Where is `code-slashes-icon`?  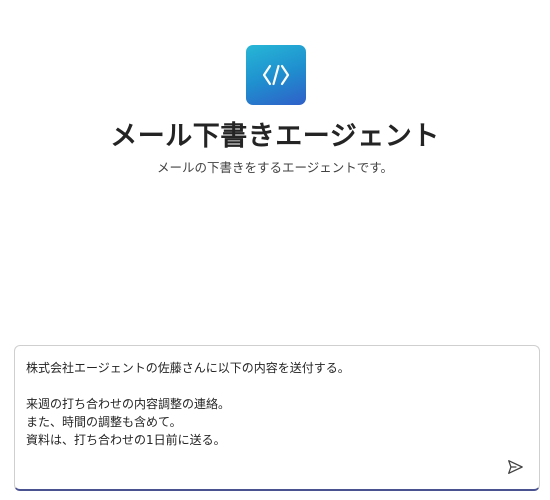
code-slashes-icon is located at coordinates (276, 75).